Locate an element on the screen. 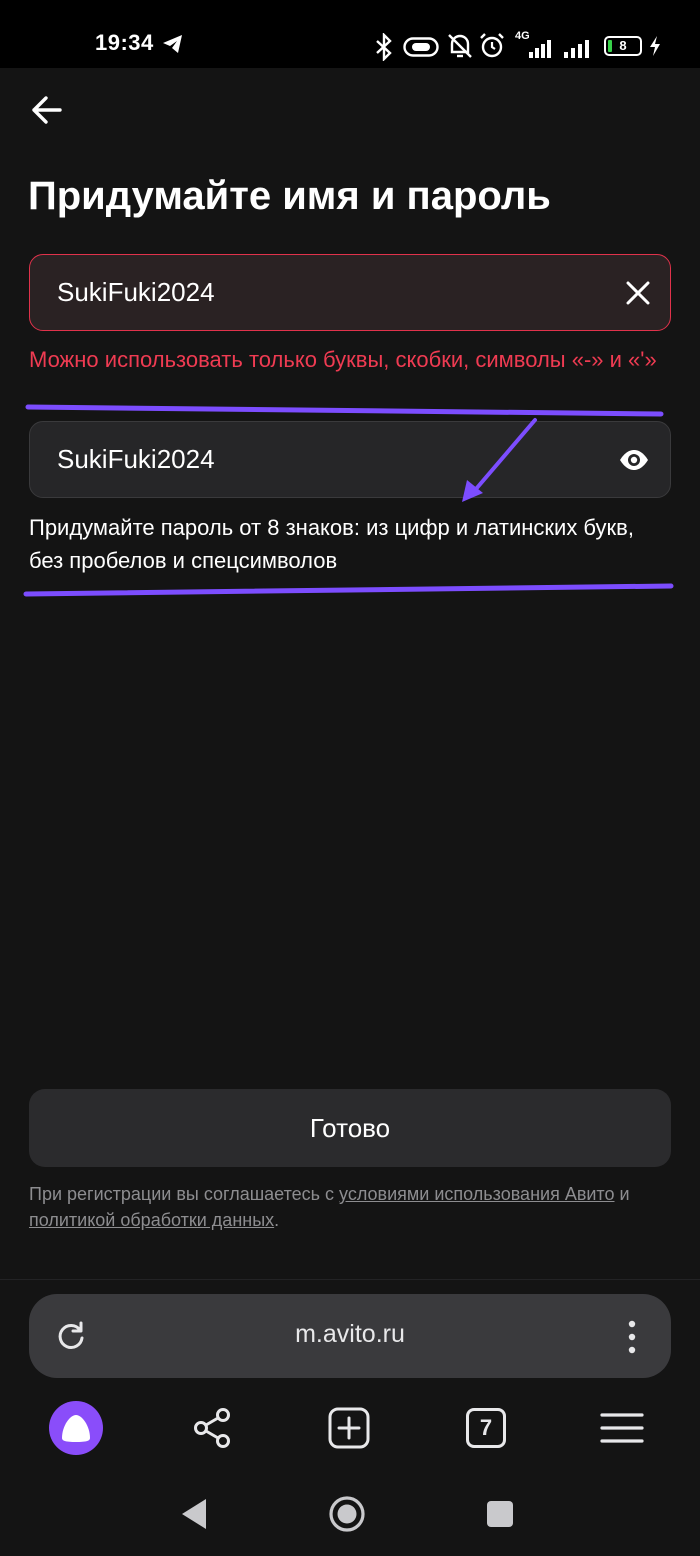 This screenshot has width=700, height=1556. plus-square-icon is located at coordinates (349, 1428).